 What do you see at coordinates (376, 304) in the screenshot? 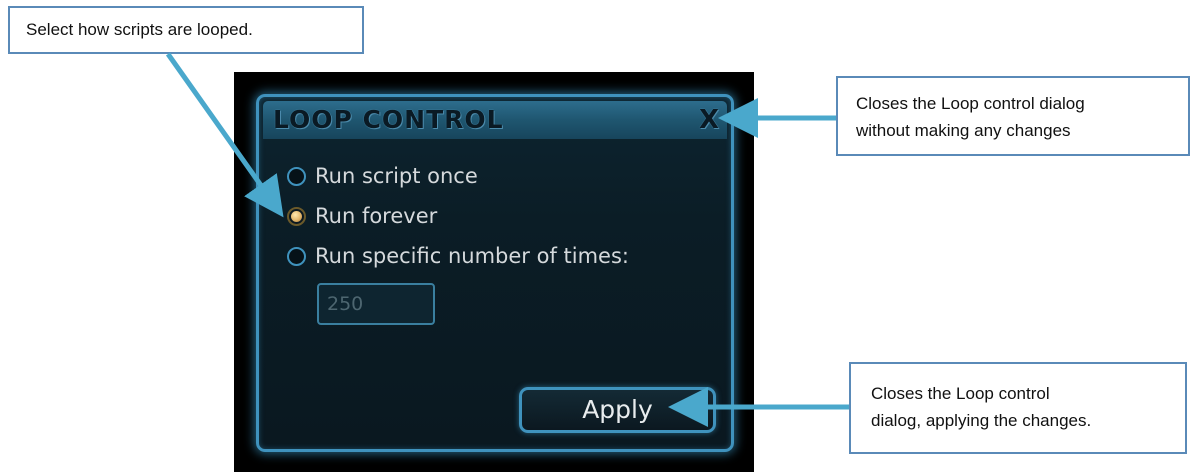
I see `times-count-input` at bounding box center [376, 304].